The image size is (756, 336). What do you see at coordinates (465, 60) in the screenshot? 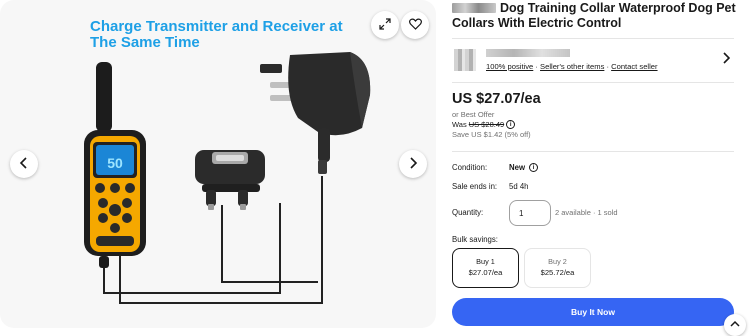
I see `seller-avatar` at bounding box center [465, 60].